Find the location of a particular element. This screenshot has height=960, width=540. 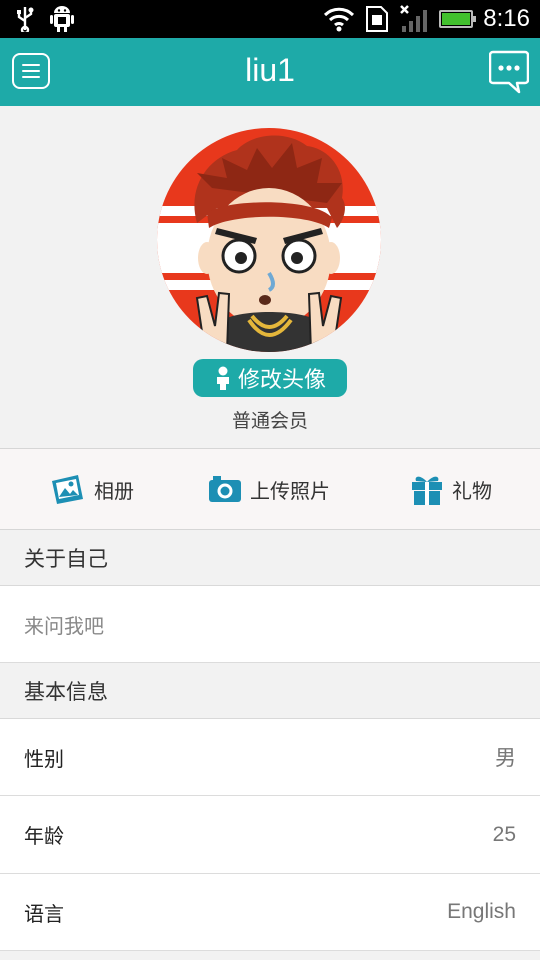

language-row: 语言 English is located at coordinates (270, 912).